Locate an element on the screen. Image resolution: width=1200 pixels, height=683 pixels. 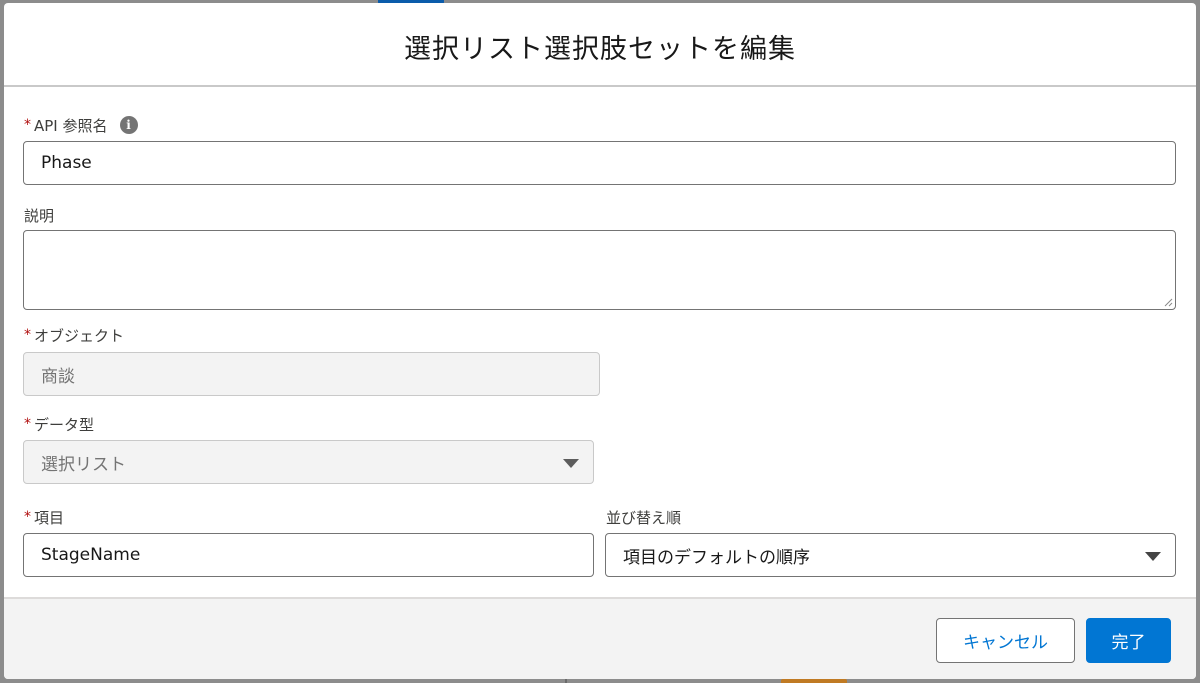
api-name-label: * API 参照名 i is located at coordinates (81, 125).